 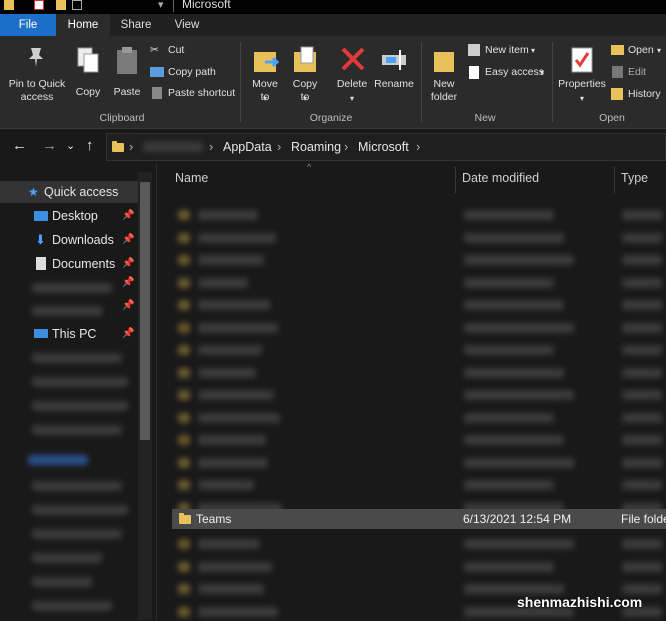 What do you see at coordinates (582, 98) in the screenshot?
I see `properties-dropdown-icon: ▾` at bounding box center [582, 98].